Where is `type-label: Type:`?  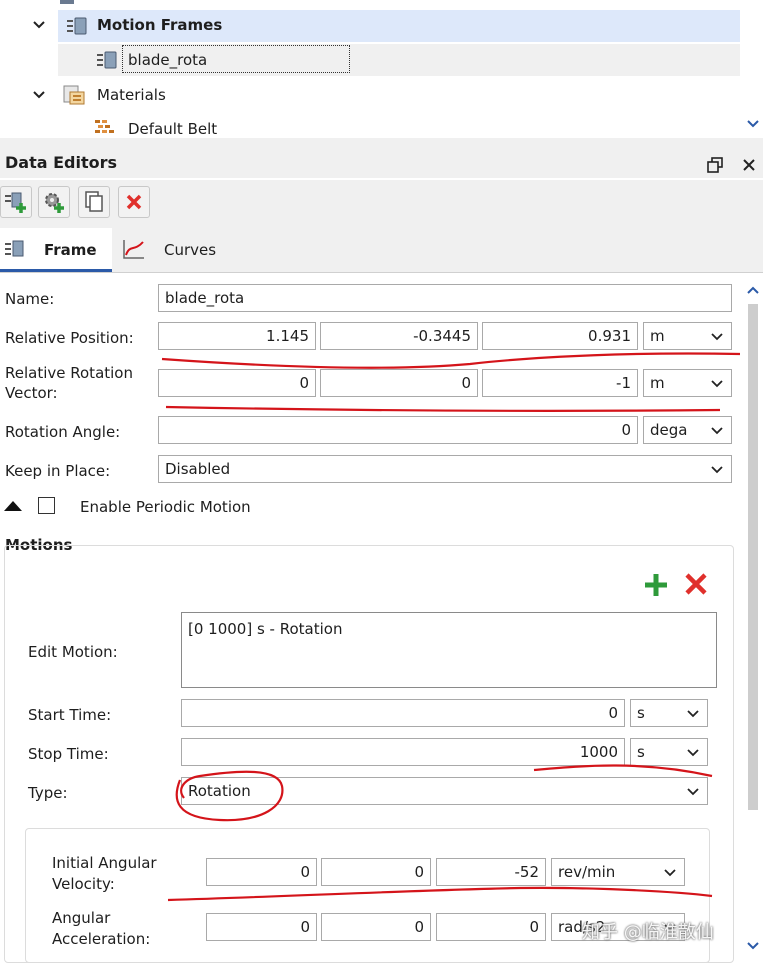
type-label: Type: is located at coordinates (48, 793).